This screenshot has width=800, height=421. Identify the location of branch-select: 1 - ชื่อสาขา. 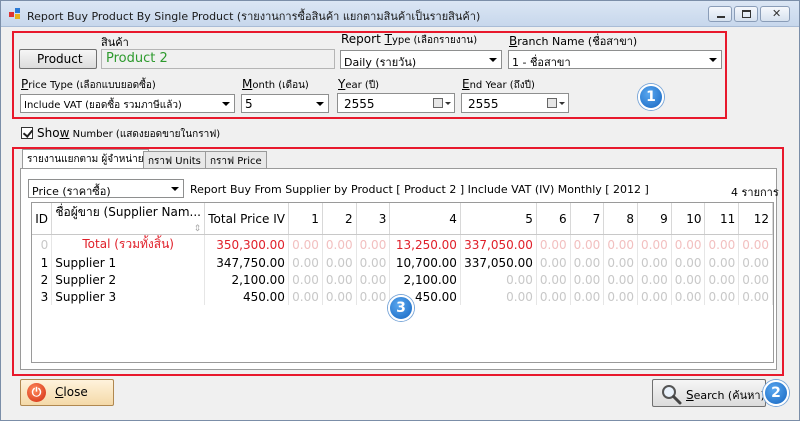
(615, 59).